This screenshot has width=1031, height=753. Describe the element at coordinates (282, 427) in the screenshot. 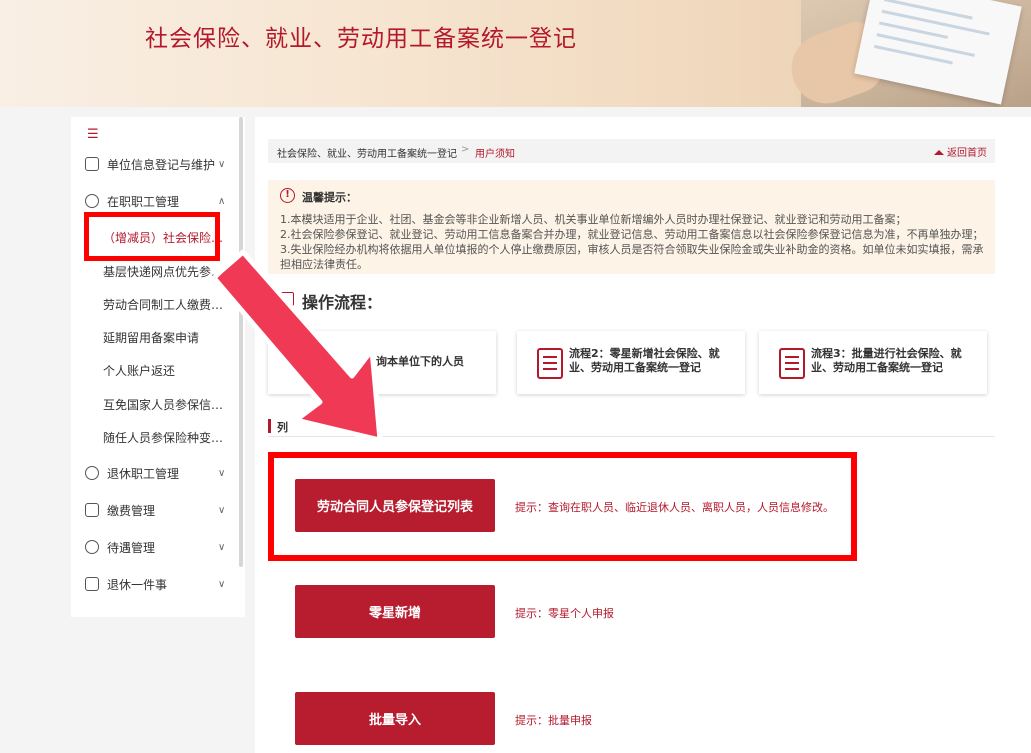

I see `section-title: 列` at that location.